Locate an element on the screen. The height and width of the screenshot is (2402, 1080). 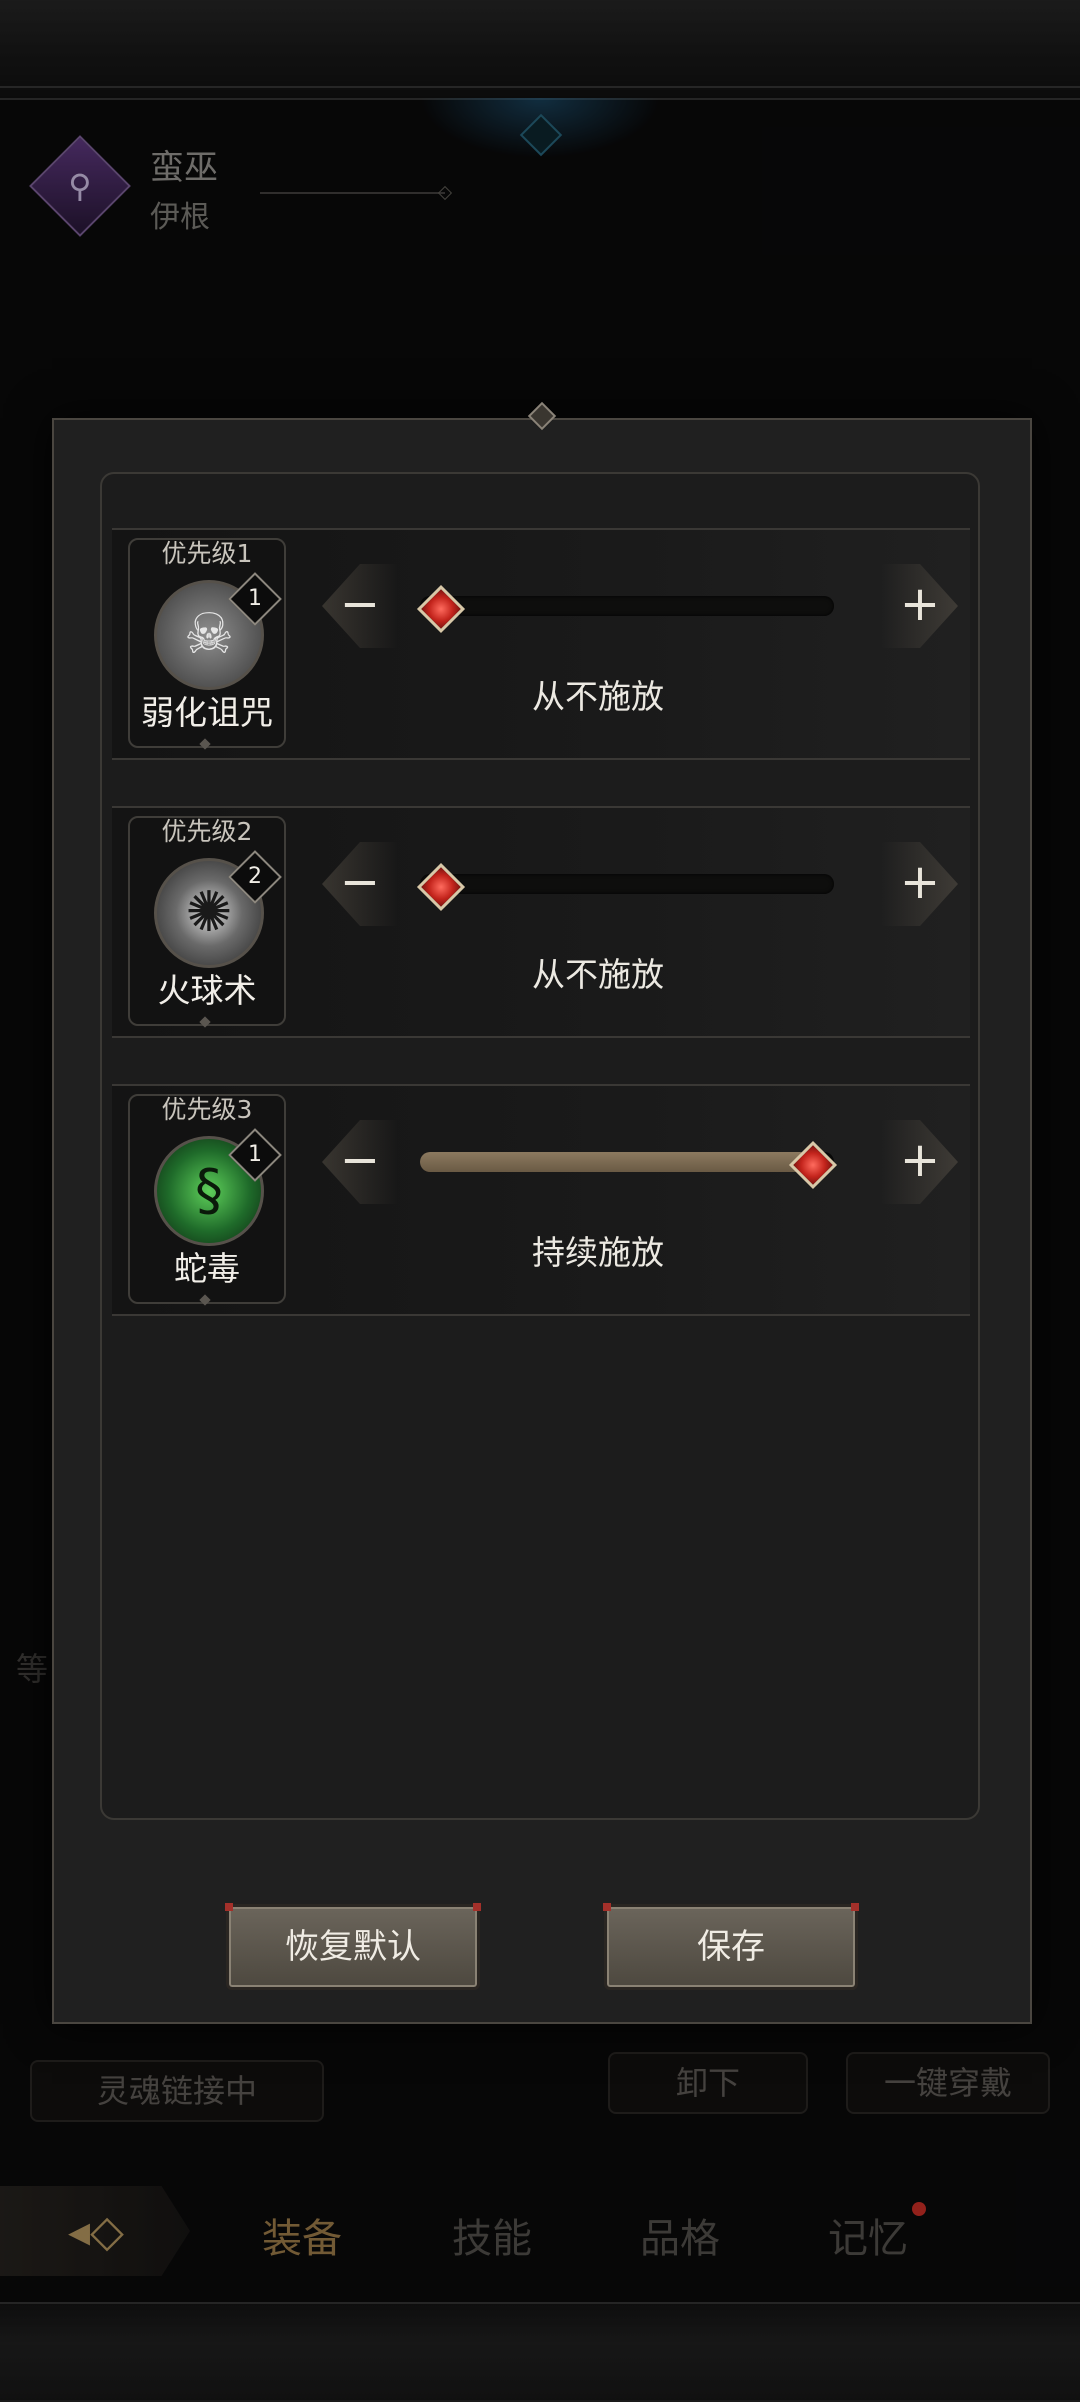
priority-label: 优先级3 is located at coordinates (207, 1109).